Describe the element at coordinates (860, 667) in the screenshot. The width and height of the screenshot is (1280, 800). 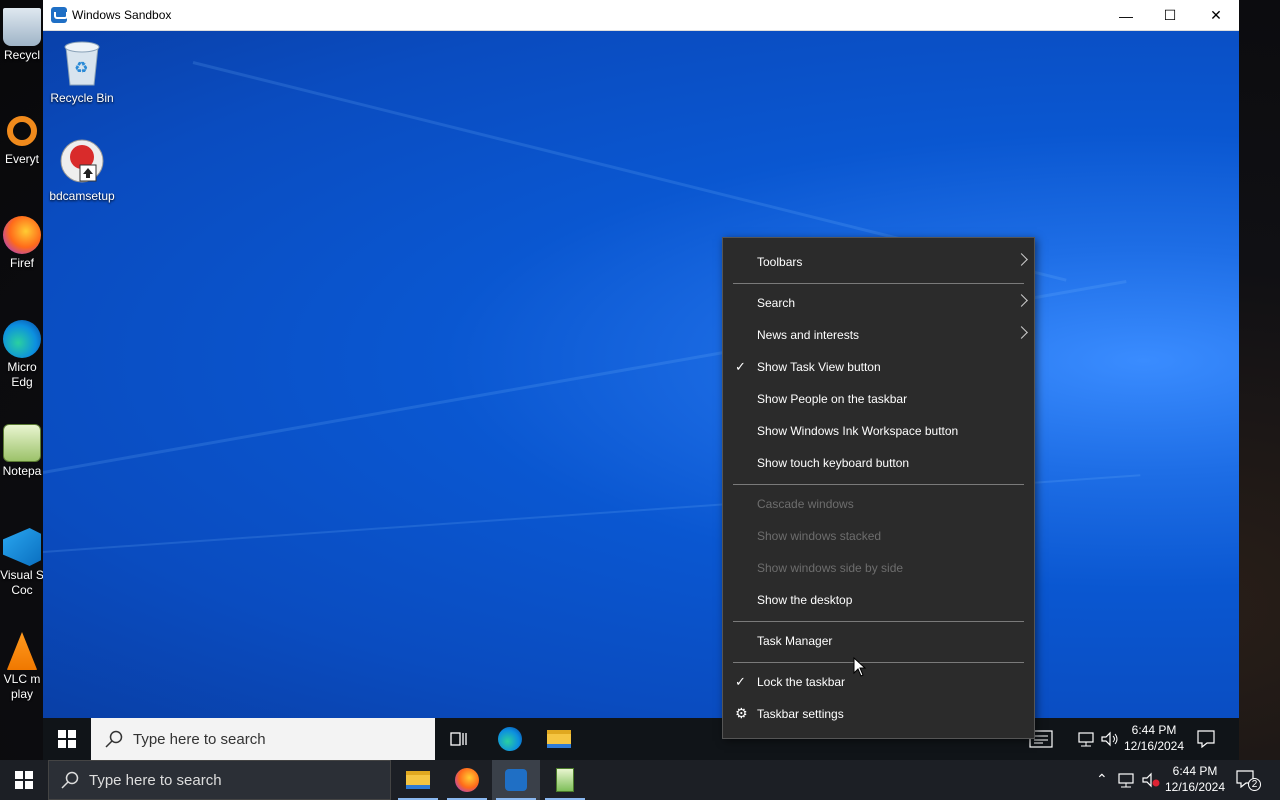
I see `mouse-cursor-icon` at that location.